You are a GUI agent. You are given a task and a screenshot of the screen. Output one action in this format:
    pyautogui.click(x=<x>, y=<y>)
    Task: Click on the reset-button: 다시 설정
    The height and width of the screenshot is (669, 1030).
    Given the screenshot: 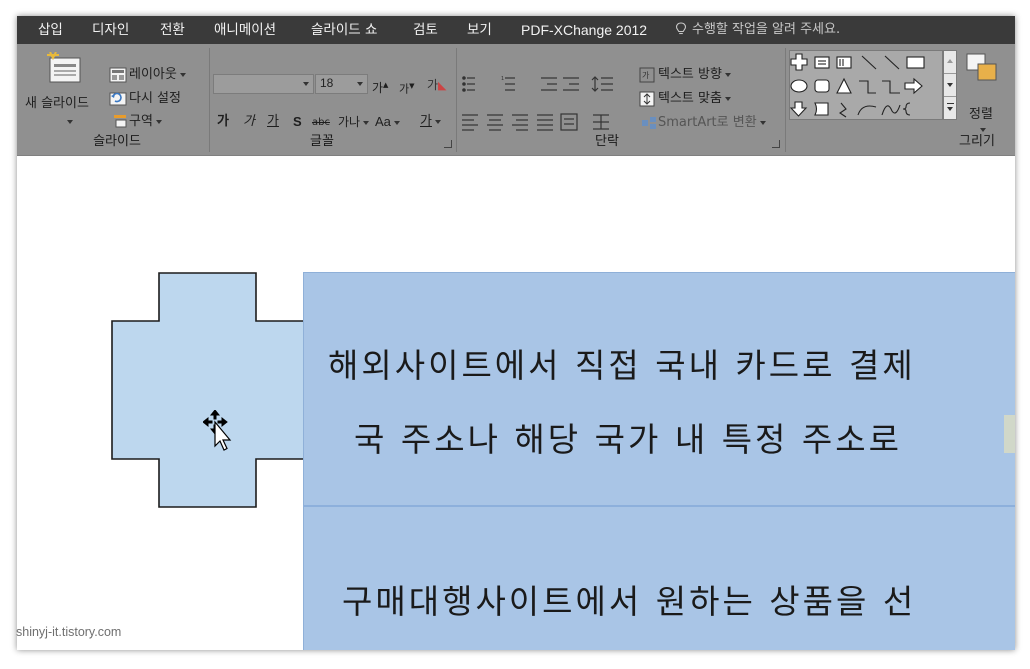 What is the action you would take?
    pyautogui.click(x=155, y=99)
    